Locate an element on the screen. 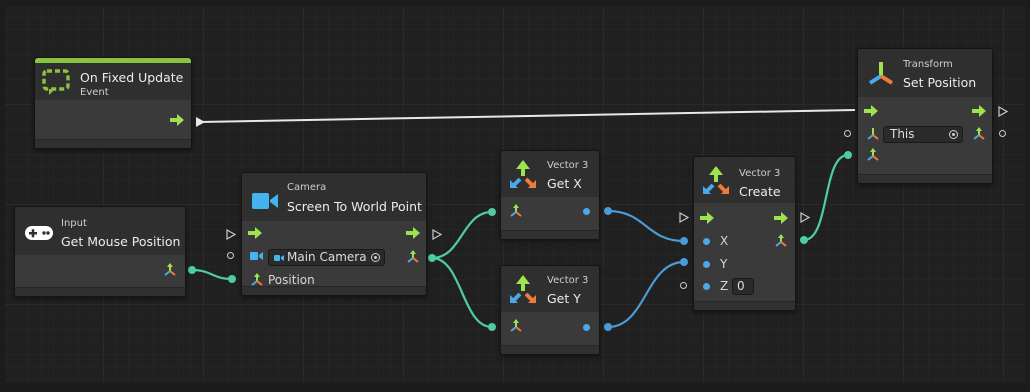 The height and width of the screenshot is (392, 1030). camera-field: Main Camera is located at coordinates (326, 257).